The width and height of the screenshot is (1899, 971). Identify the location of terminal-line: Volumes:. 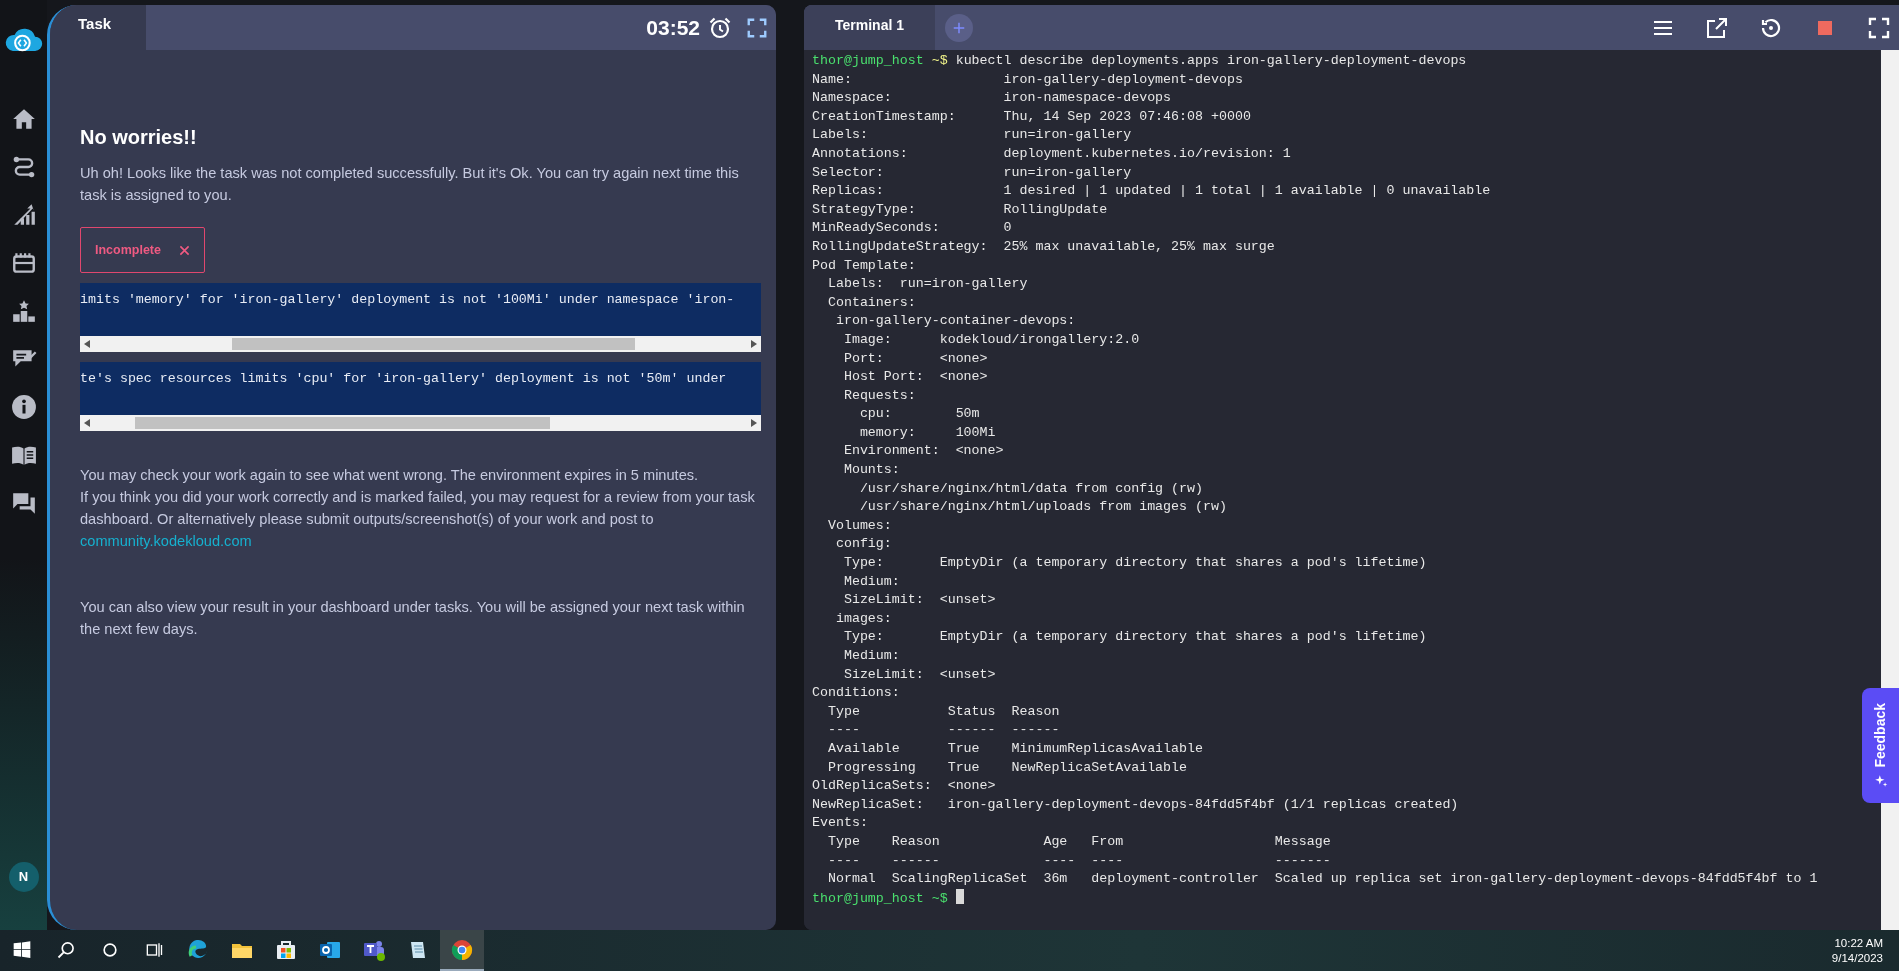
(859, 525).